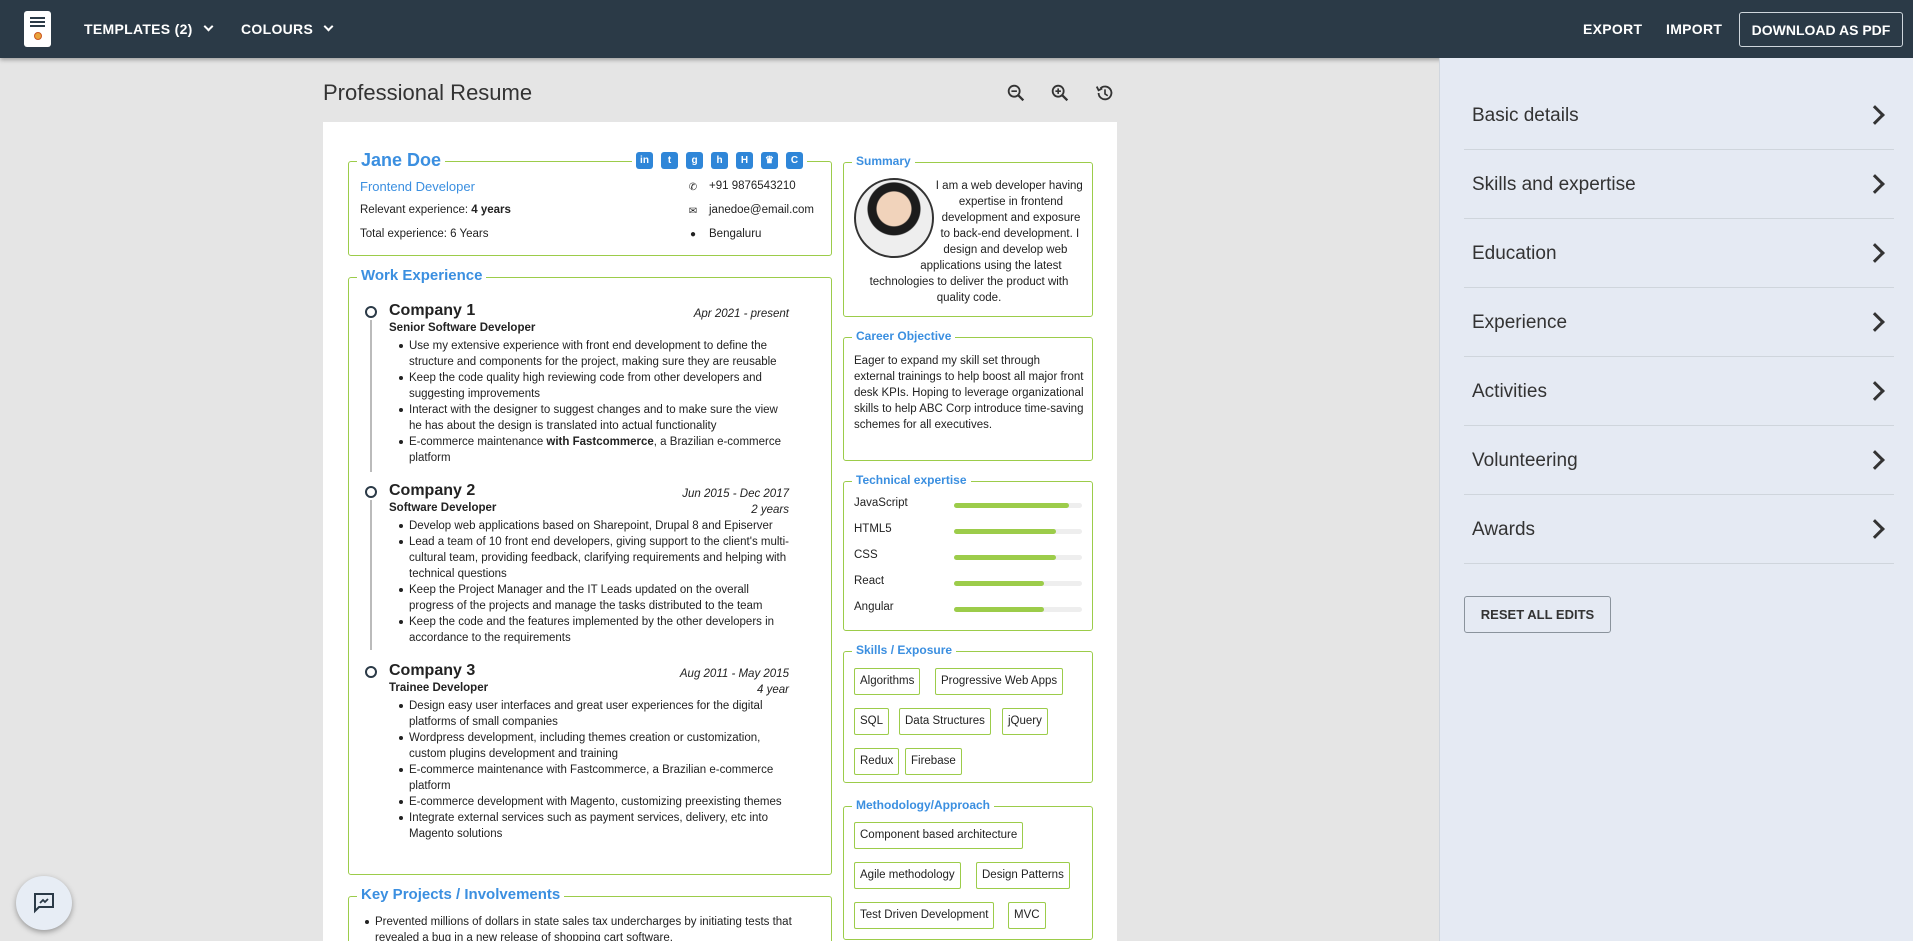  What do you see at coordinates (432, 490) in the screenshot?
I see `company-name: Company 2` at bounding box center [432, 490].